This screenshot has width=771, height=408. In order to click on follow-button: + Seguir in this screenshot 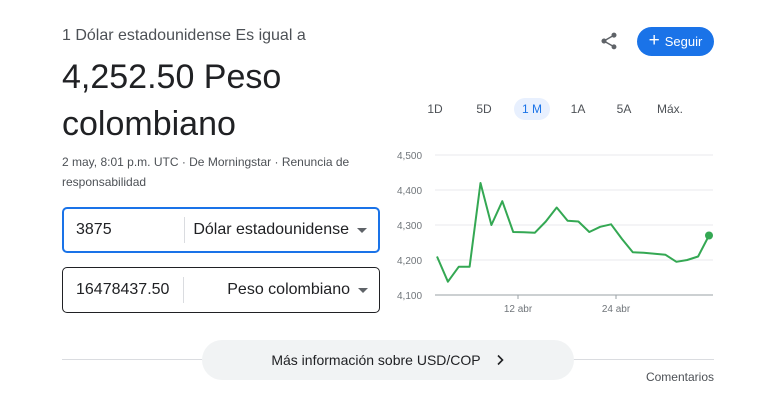, I will do `click(675, 41)`.